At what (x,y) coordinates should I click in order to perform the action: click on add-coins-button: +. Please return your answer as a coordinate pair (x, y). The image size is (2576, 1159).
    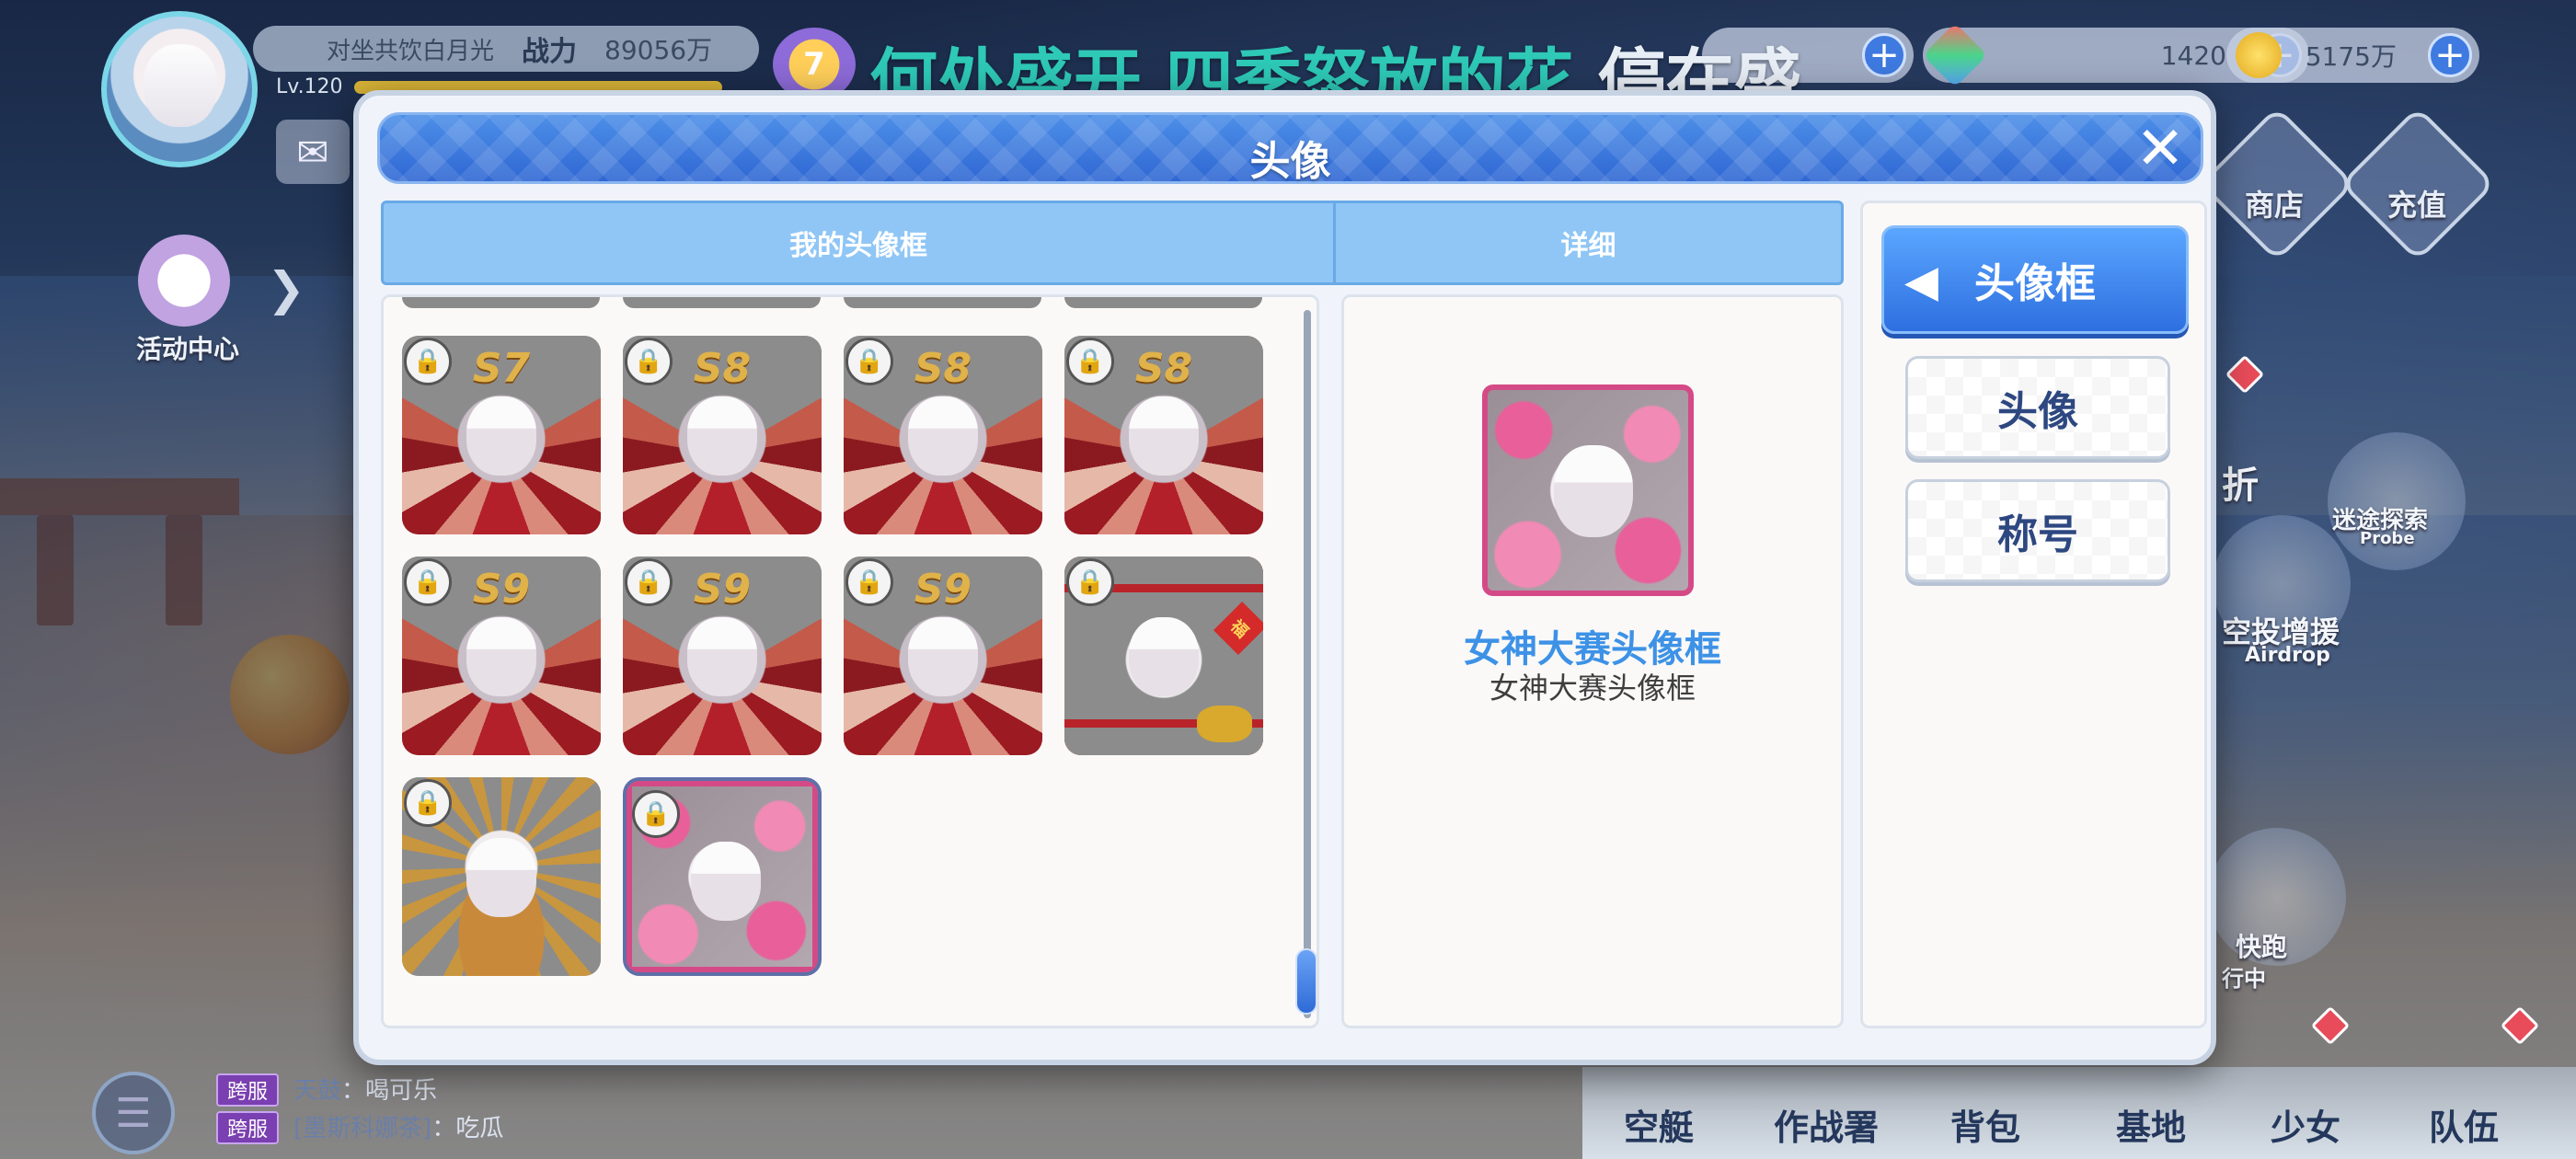
    Looking at the image, I should click on (2450, 55).